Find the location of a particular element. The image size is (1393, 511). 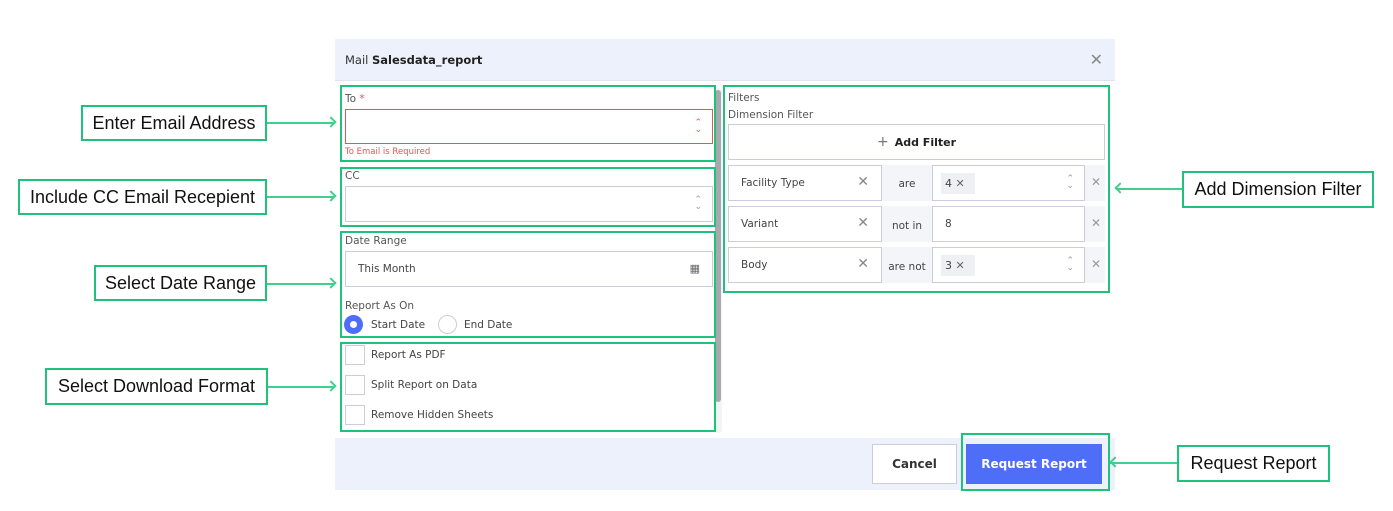

cc-email-input: ⌃ ⌄ is located at coordinates (529, 204).